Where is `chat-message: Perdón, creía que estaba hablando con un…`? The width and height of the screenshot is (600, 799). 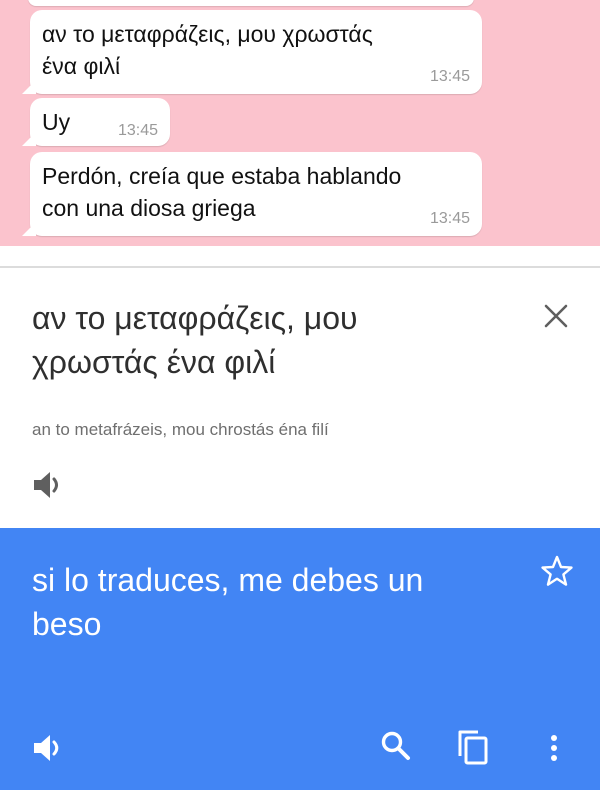
chat-message: Perdón, creía que estaba hablando con un… is located at coordinates (252, 194).